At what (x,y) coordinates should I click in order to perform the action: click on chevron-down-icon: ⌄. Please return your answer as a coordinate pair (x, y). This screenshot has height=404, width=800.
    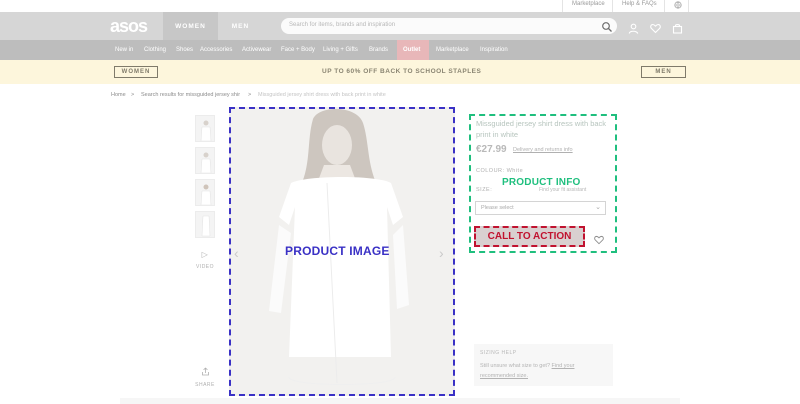
    Looking at the image, I should click on (598, 207).